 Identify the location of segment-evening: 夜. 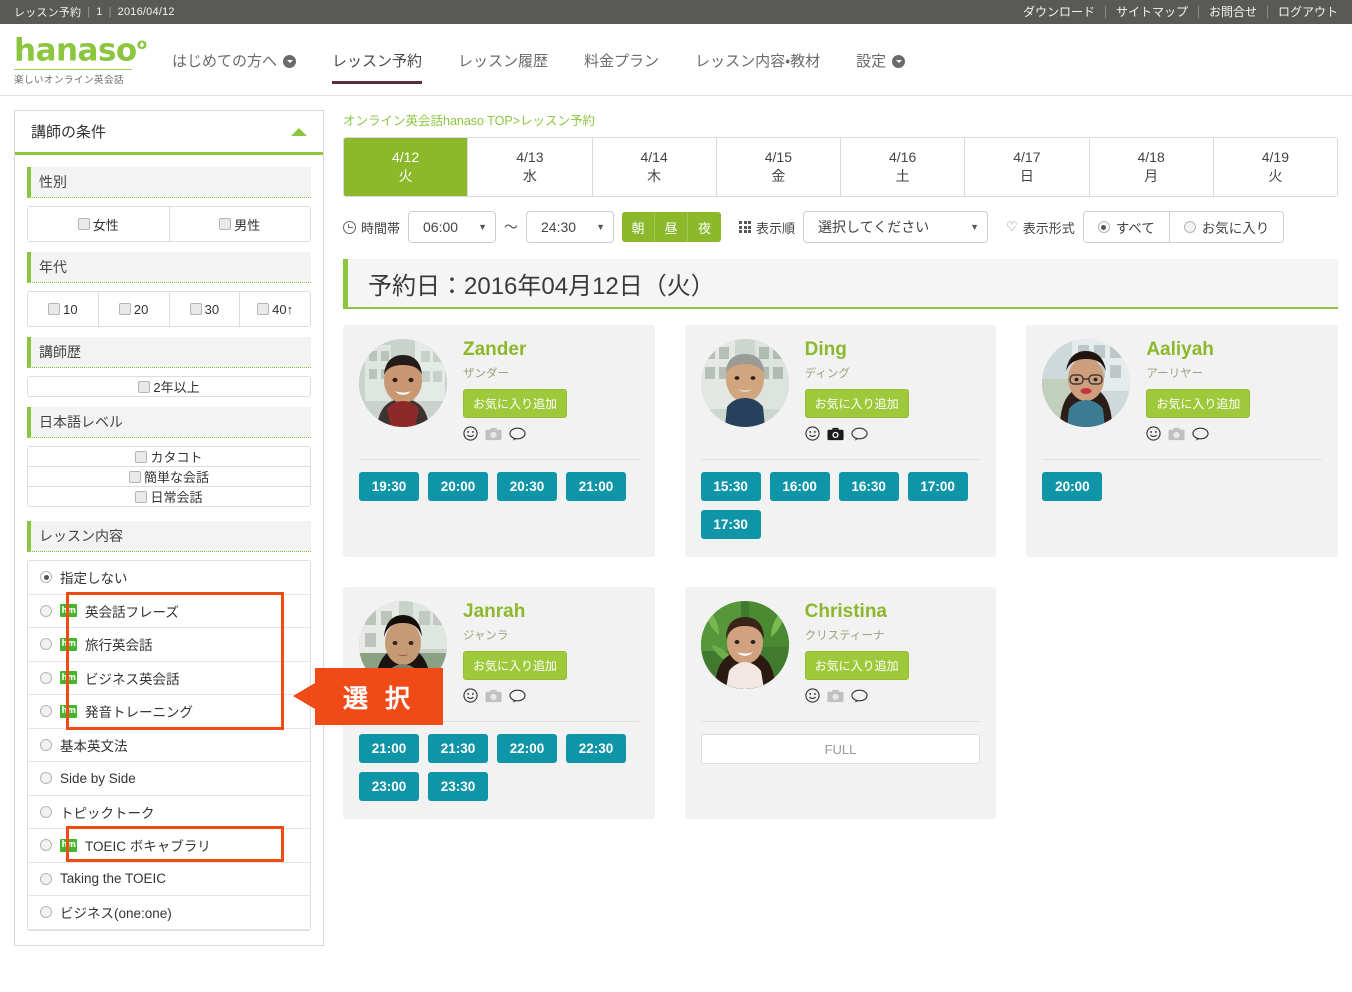
(705, 227).